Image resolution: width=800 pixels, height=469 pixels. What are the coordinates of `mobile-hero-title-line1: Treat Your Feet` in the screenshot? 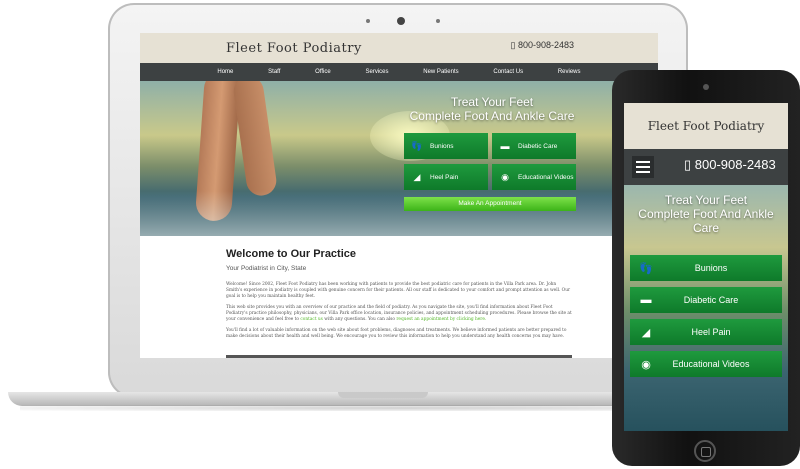 It's located at (706, 200).